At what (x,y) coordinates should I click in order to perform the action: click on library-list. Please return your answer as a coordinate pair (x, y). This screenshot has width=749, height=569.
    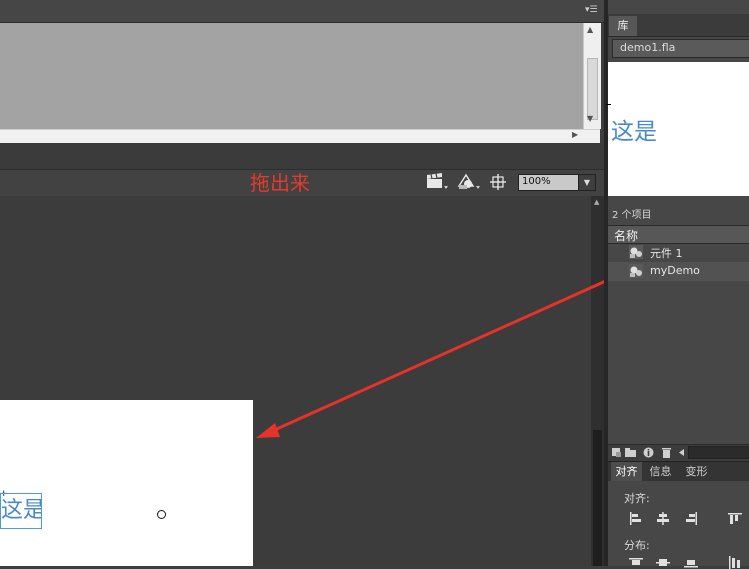
    Looking at the image, I should click on (678, 362).